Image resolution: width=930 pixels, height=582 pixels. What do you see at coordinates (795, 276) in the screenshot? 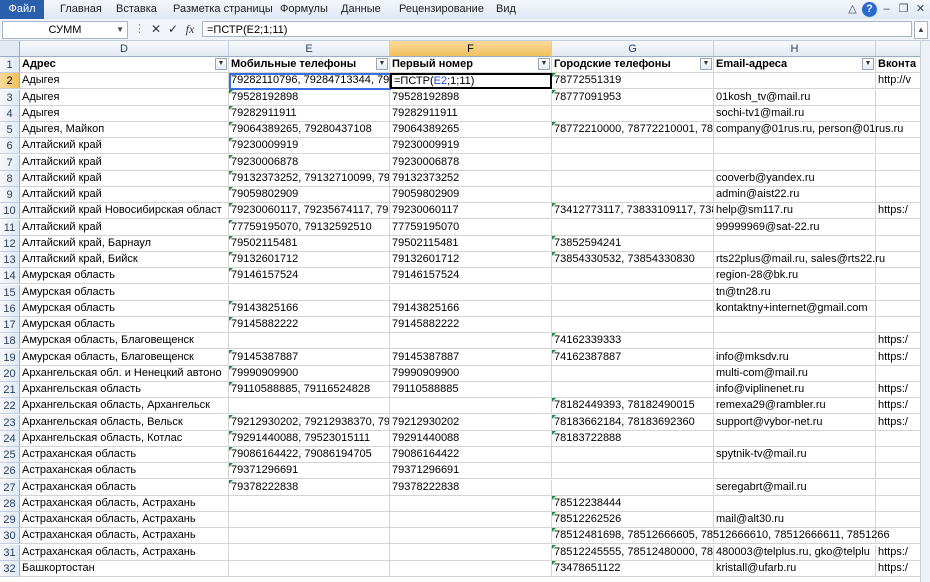
I see `table-cell: region-28@bk.ru` at bounding box center [795, 276].